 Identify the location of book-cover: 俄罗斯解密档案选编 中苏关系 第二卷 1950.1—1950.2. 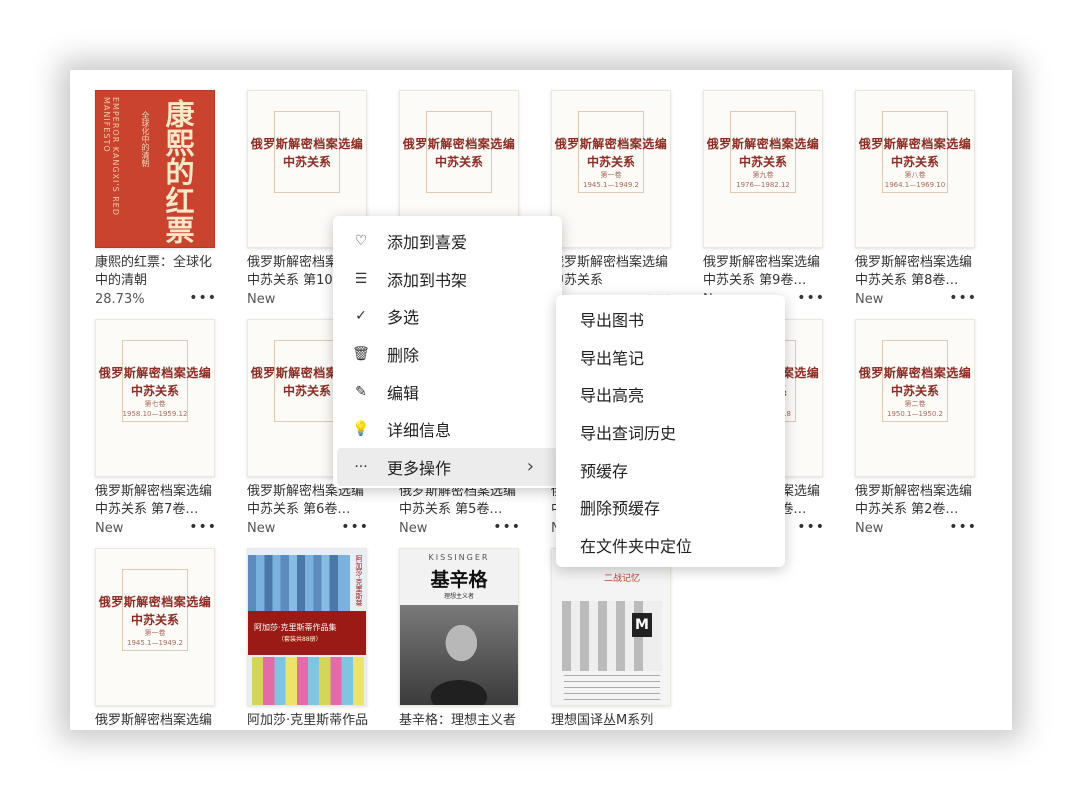
(915, 398).